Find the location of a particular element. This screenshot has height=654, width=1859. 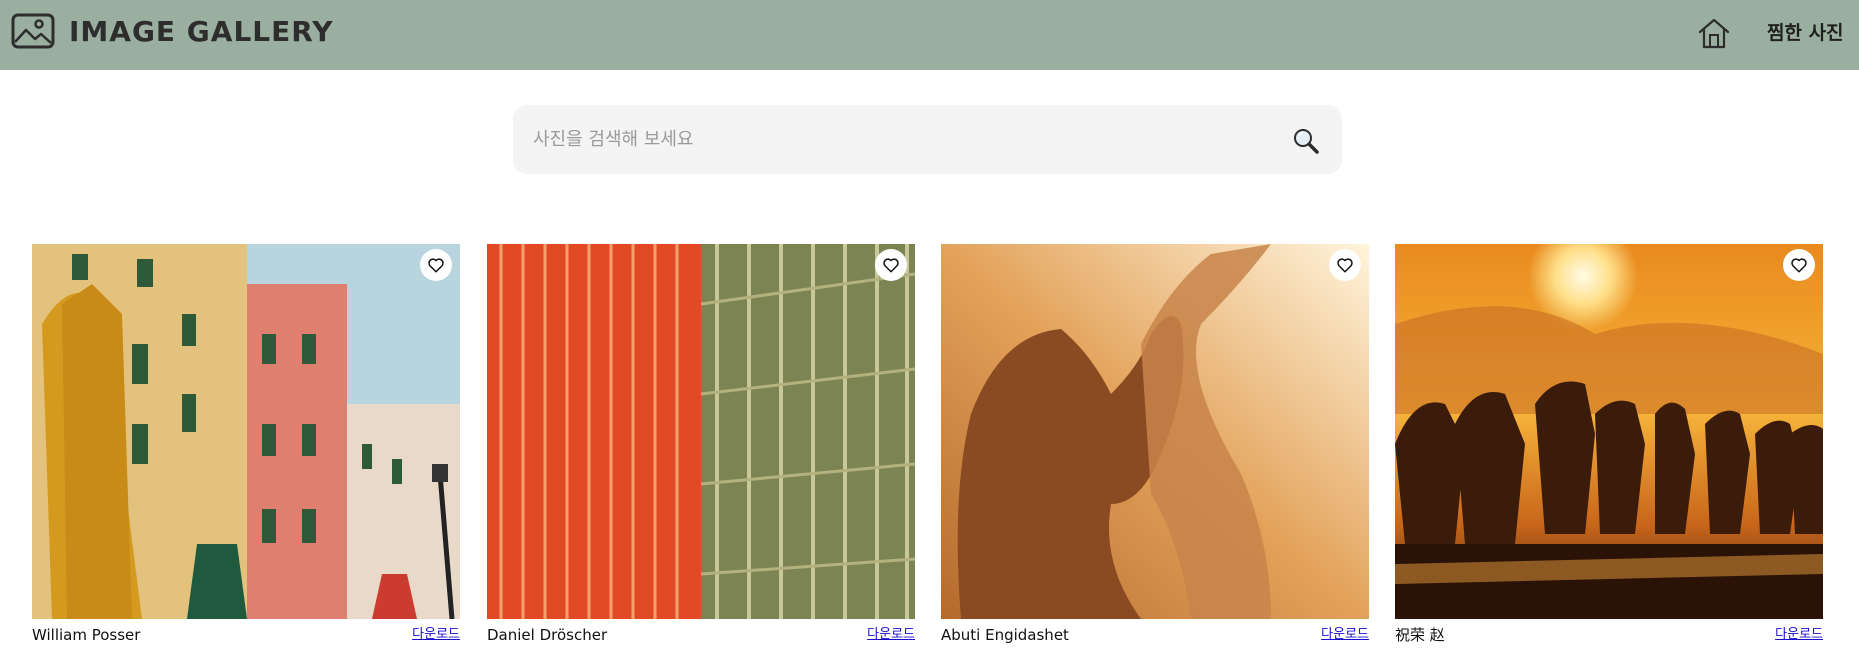

gallery-card: William Posser 다운로드 is located at coordinates (246, 449).